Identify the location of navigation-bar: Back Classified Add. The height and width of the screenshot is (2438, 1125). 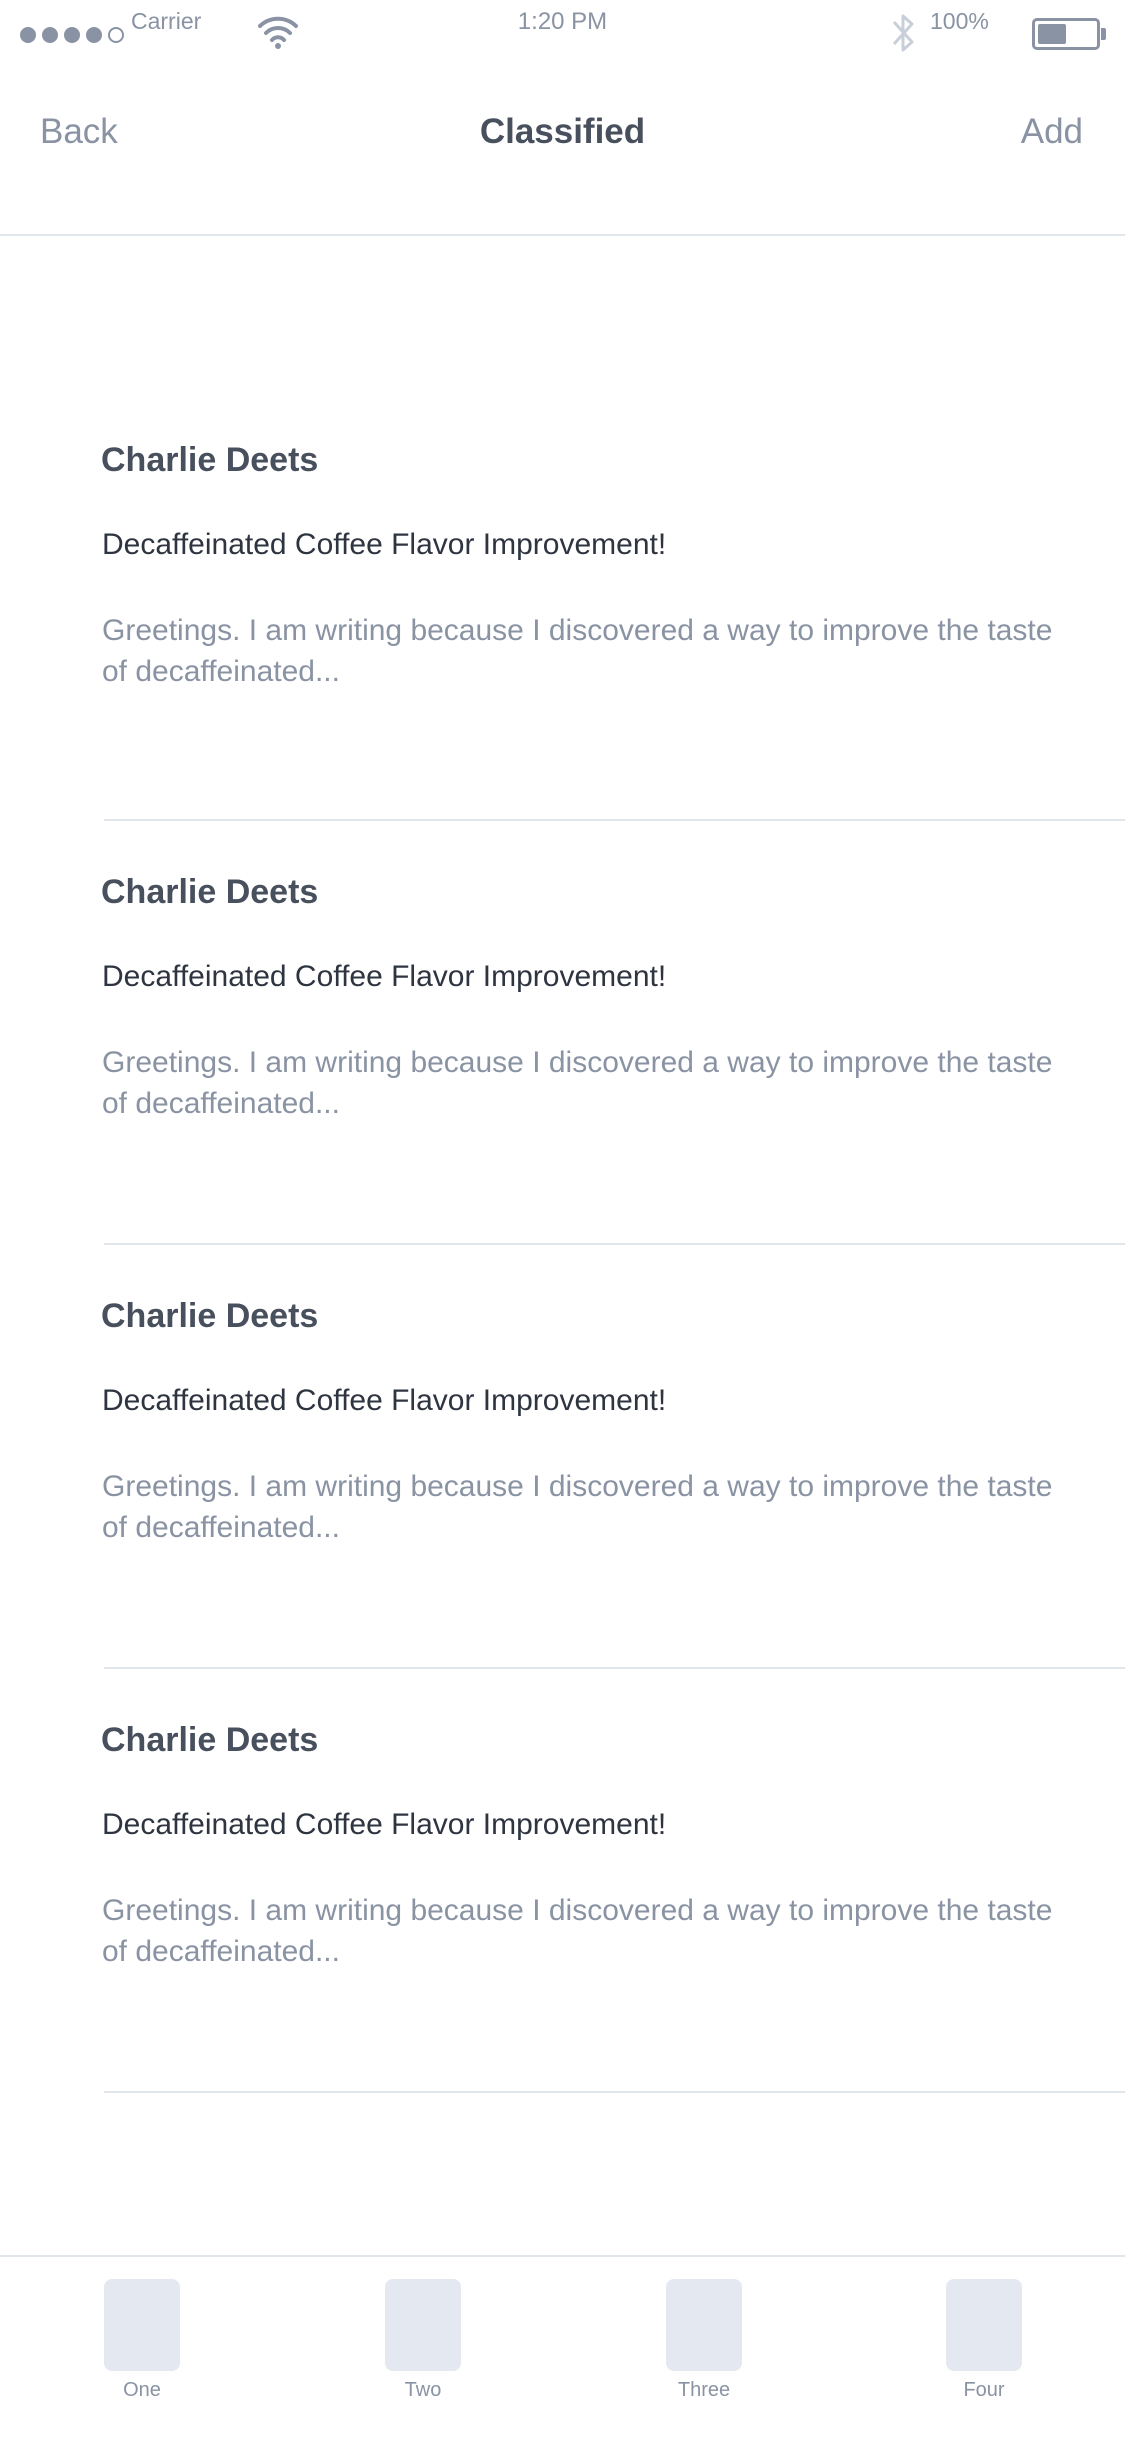
(562, 153).